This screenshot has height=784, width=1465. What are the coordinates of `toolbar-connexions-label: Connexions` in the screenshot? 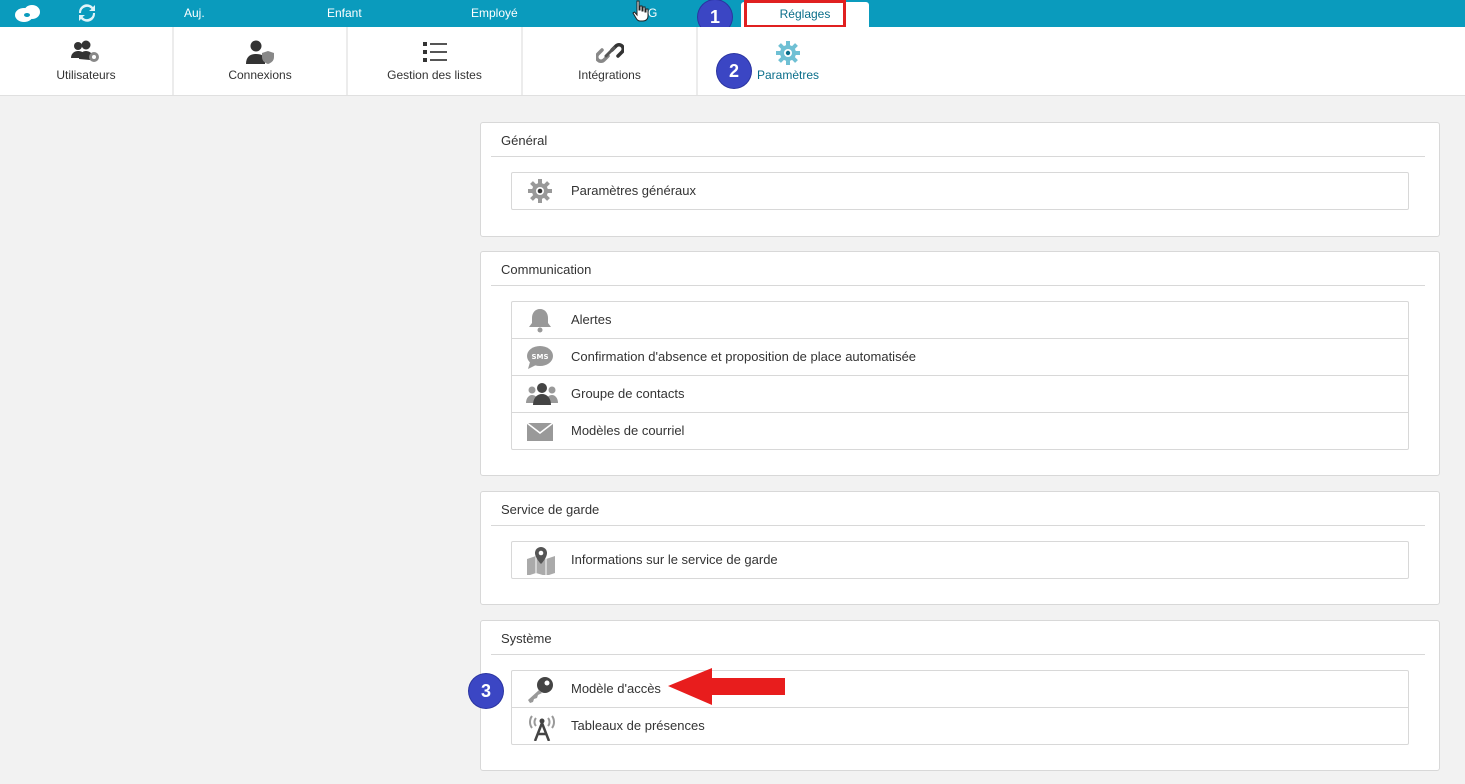 It's located at (260, 75).